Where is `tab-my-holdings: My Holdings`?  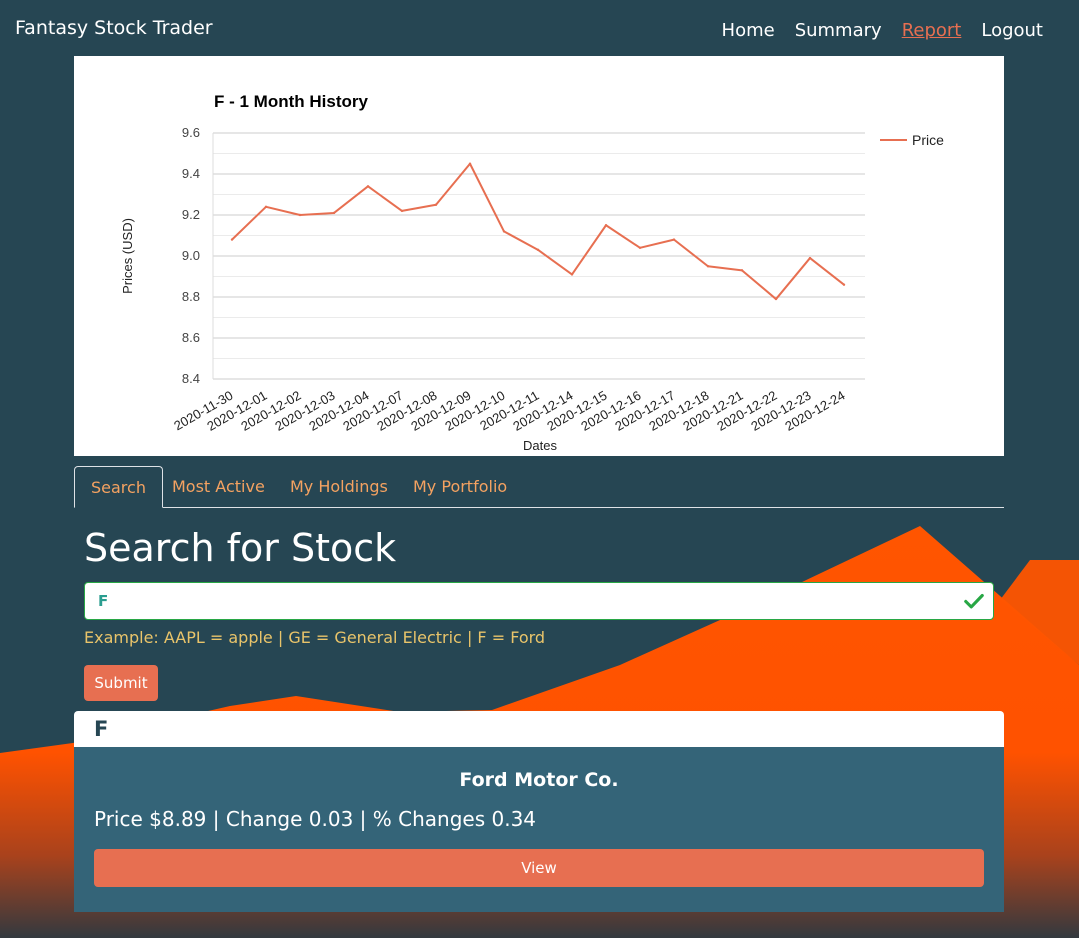
tab-my-holdings: My Holdings is located at coordinates (339, 487).